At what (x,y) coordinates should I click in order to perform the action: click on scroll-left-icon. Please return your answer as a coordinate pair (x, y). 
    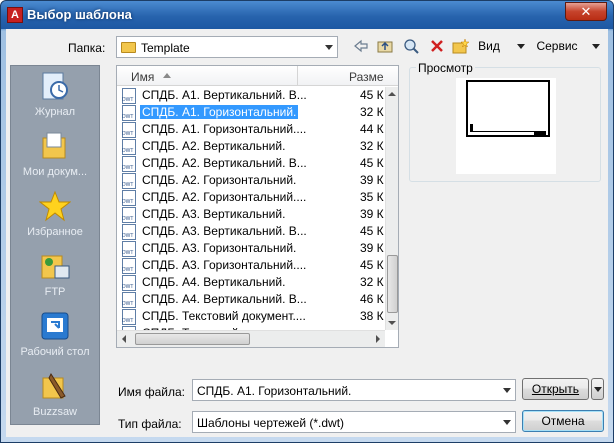
    Looking at the image, I should click on (124, 339).